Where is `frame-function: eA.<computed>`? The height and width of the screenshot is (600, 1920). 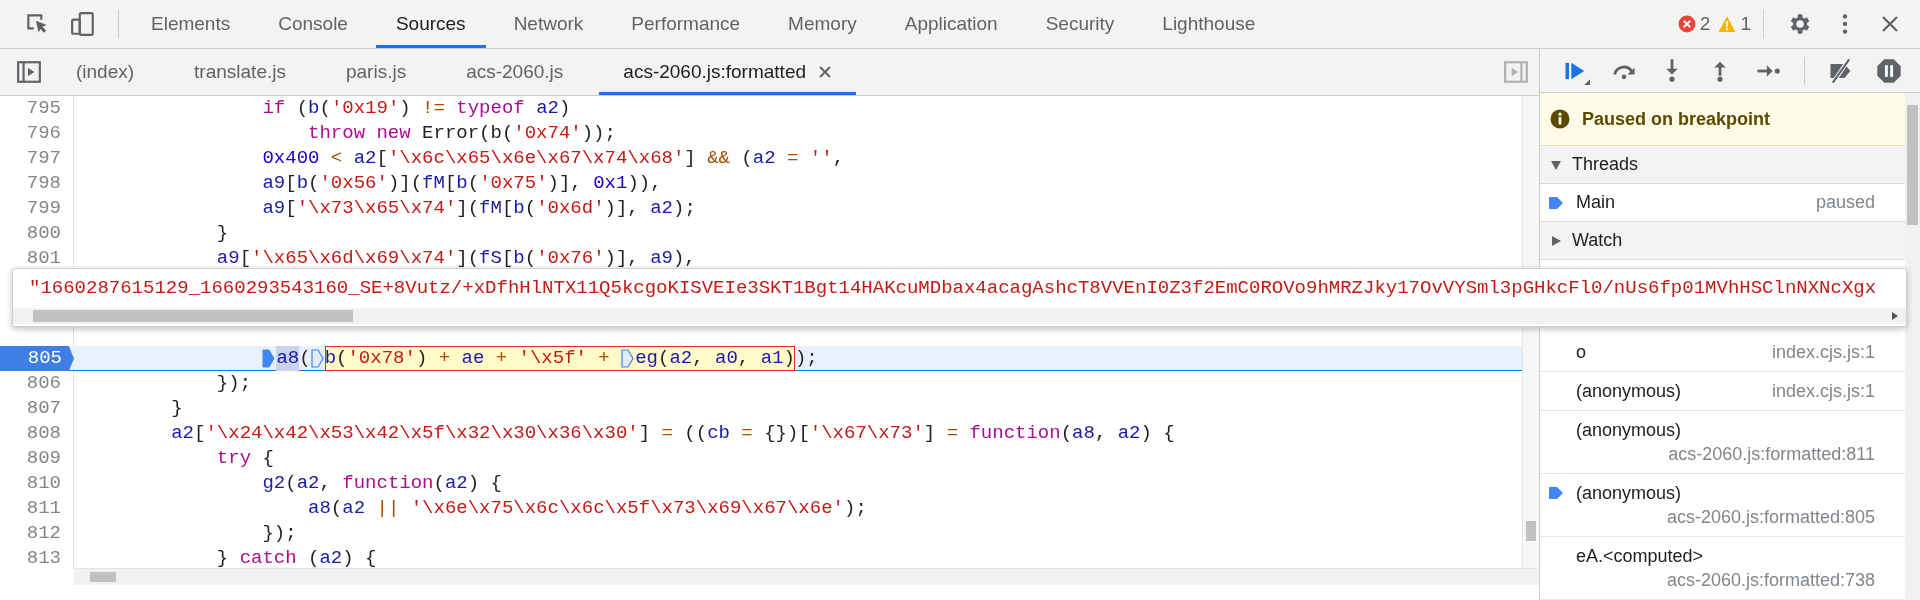 frame-function: eA.<computed> is located at coordinates (1640, 556).